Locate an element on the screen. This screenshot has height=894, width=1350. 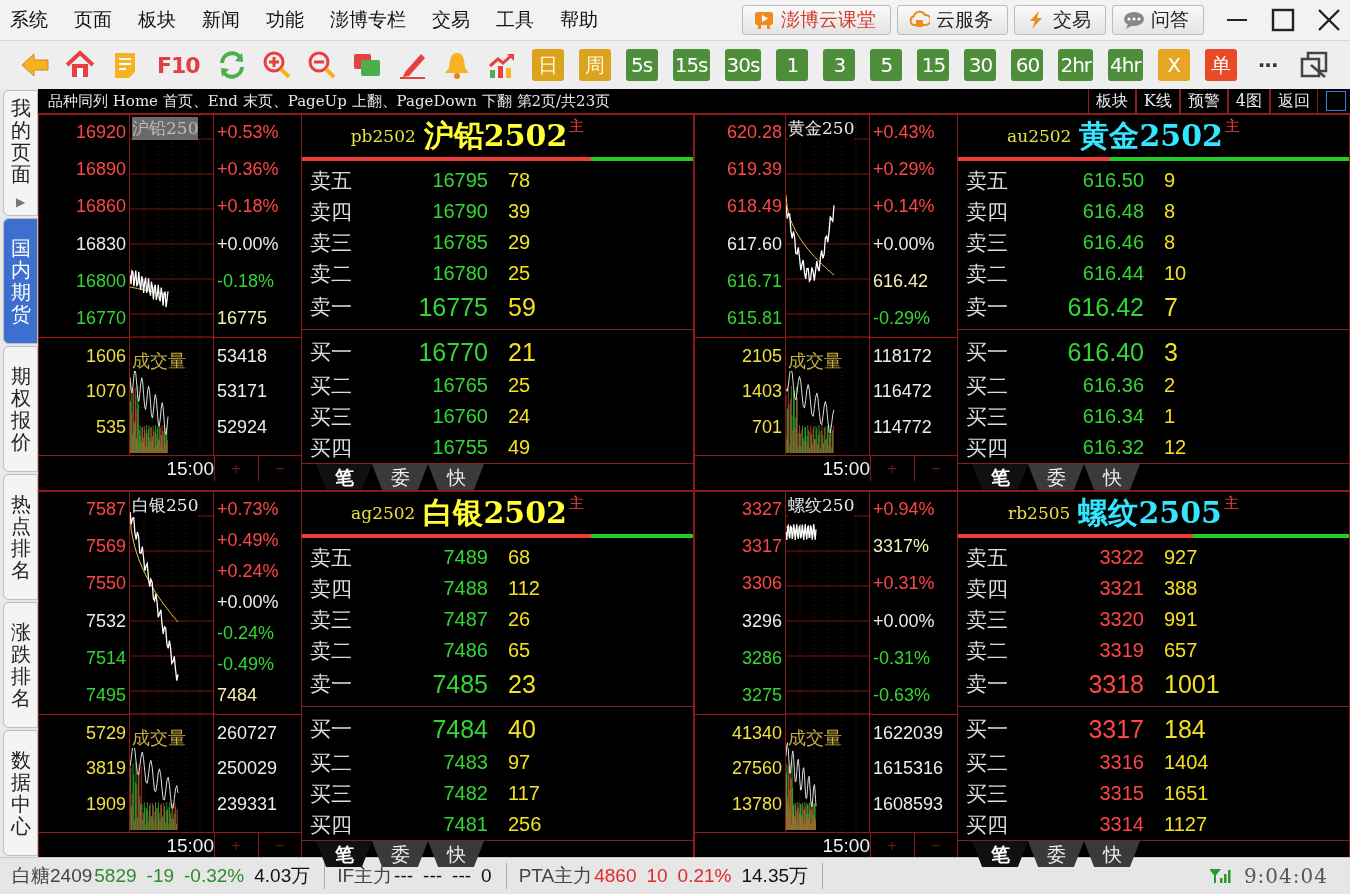
axis-label: 16920 is located at coordinates (101, 132).